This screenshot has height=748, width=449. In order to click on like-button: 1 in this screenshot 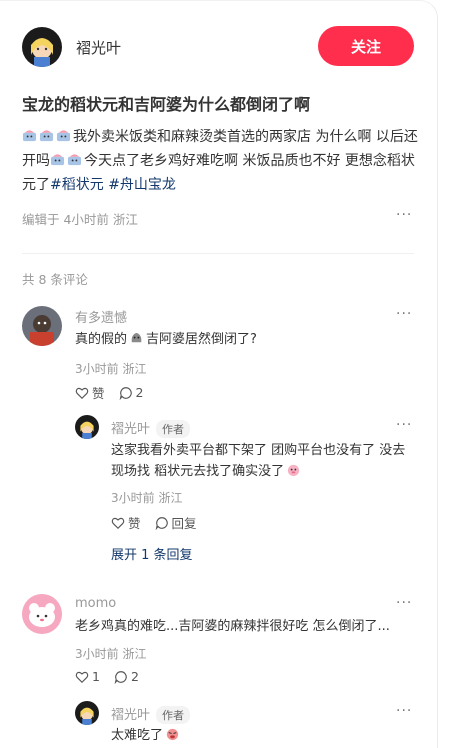, I will do `click(87, 676)`.